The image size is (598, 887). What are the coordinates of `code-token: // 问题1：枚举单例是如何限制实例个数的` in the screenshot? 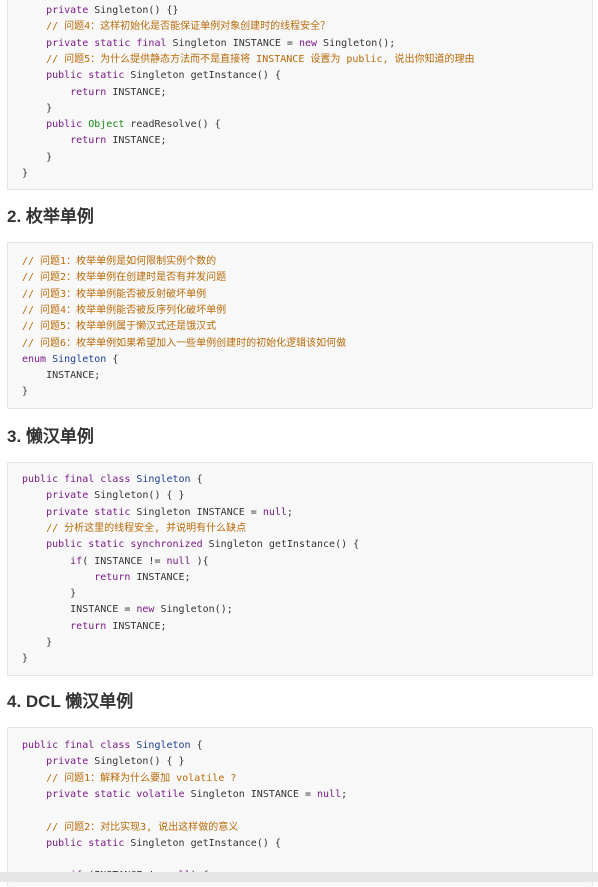 It's located at (119, 261).